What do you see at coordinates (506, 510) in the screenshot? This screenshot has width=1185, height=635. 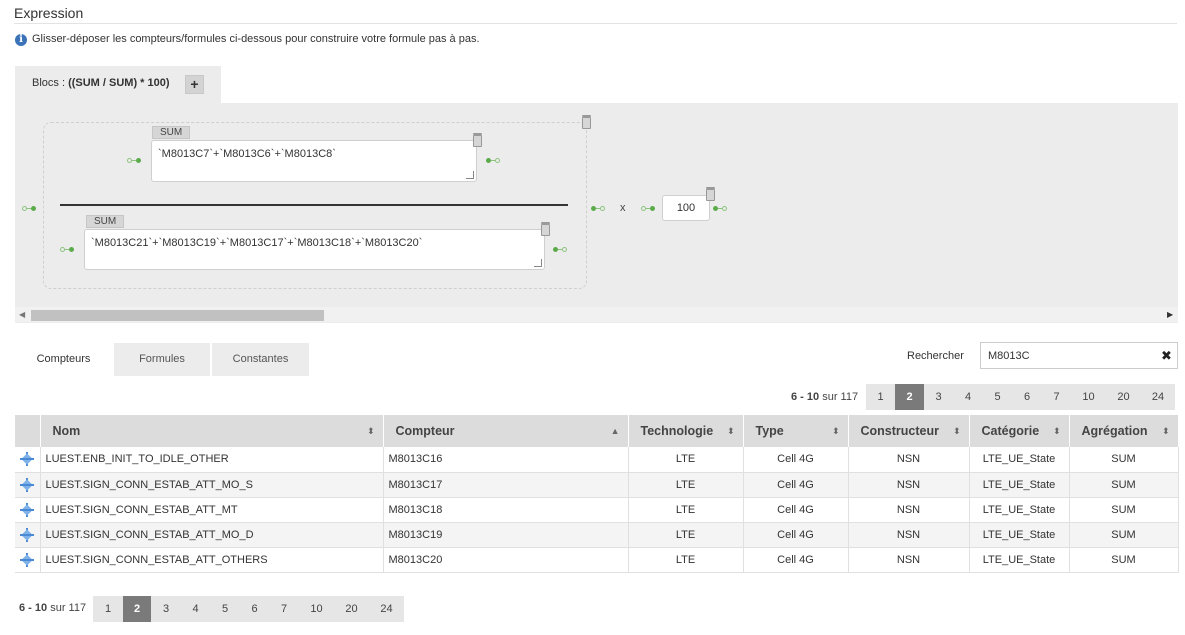 I see `cell-compteur: M8013C18` at bounding box center [506, 510].